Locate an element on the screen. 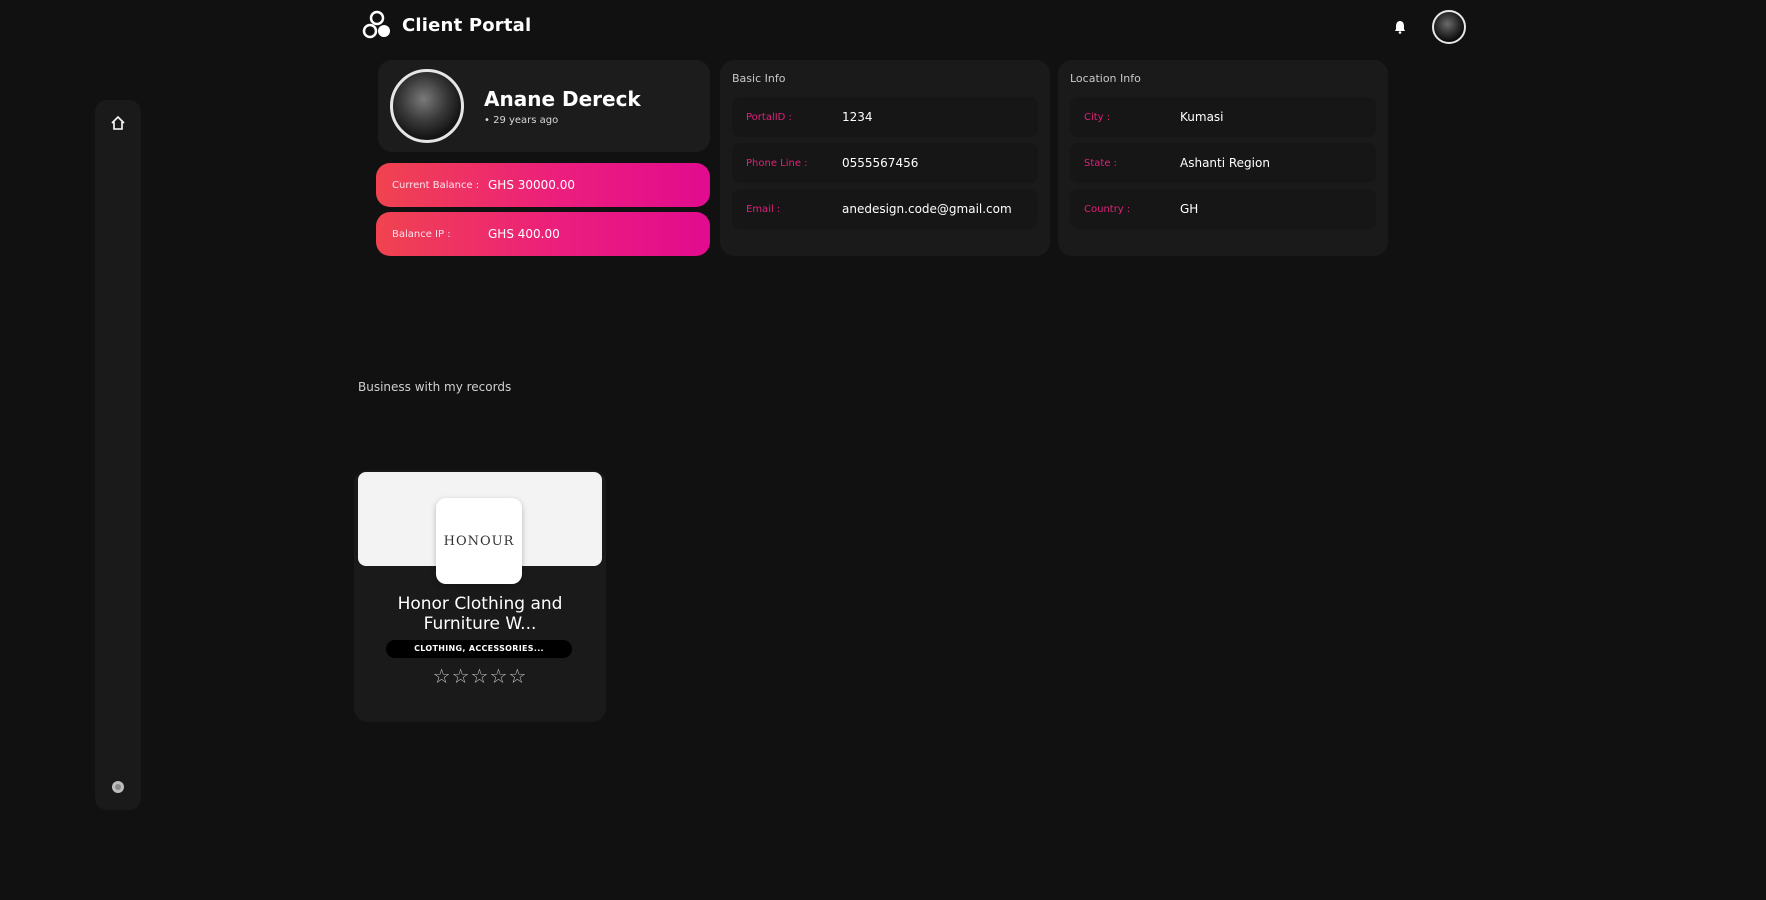  info-value: Ashanti Region is located at coordinates (1225, 163).